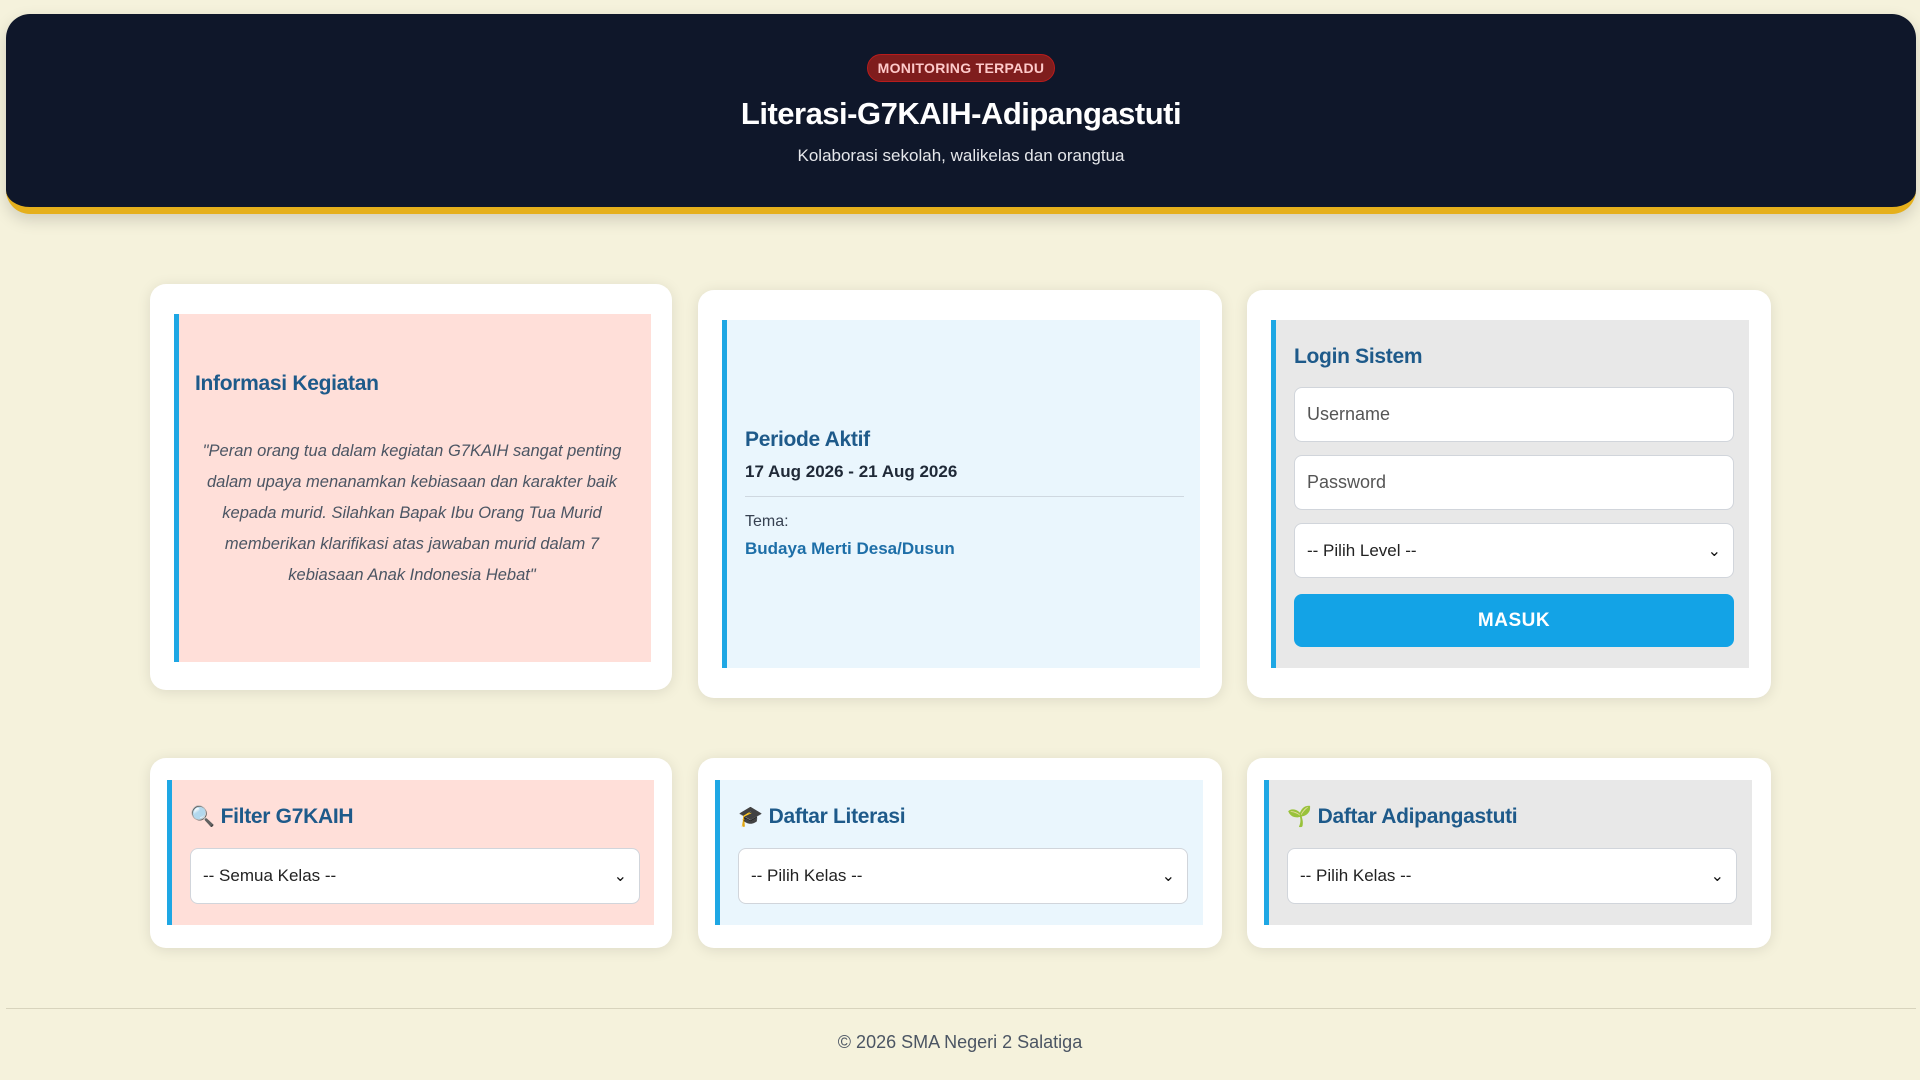 The width and height of the screenshot is (1920, 1080). I want to click on period-date: 17 Aug 2026 - 21 Aug 2026, so click(851, 471).